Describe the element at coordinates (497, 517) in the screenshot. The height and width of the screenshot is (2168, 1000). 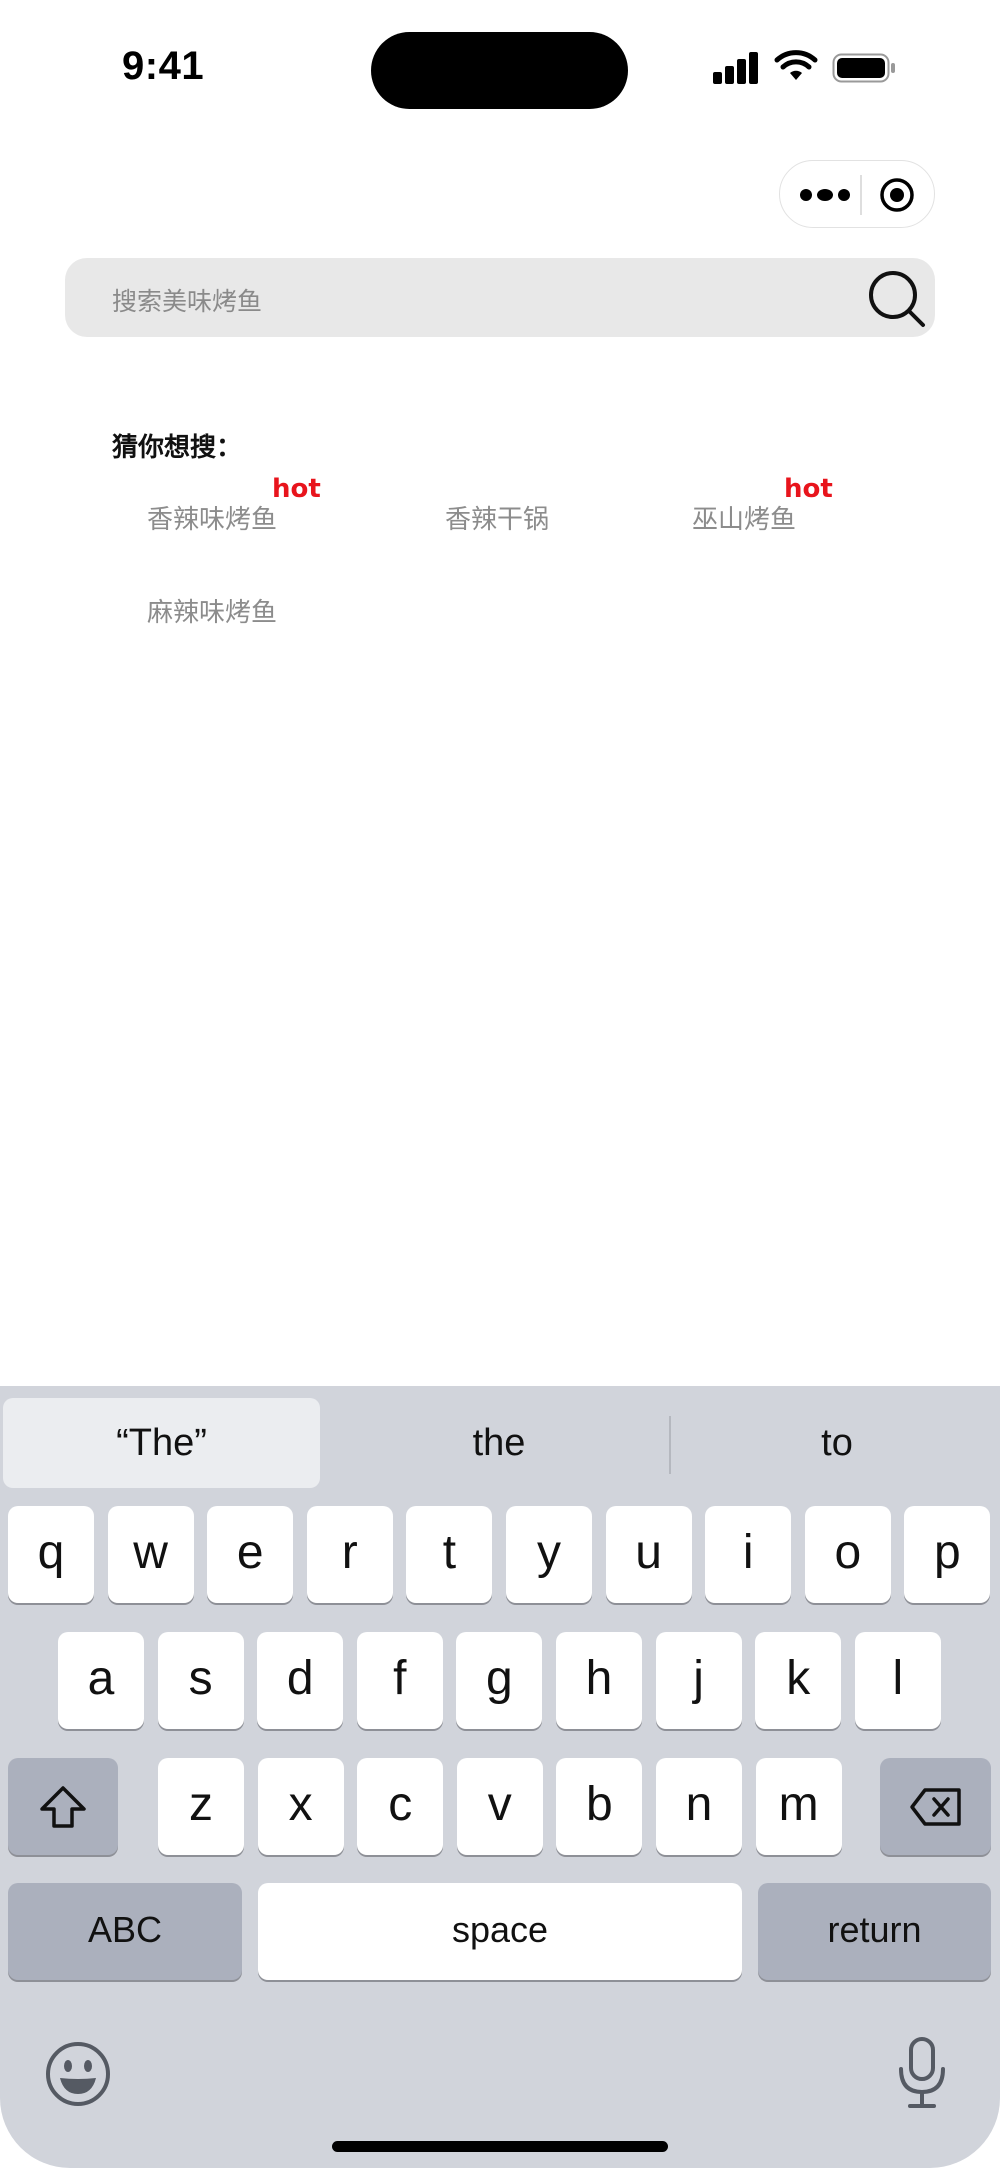
I see `suggestion-tag: 香辣干锅` at that location.